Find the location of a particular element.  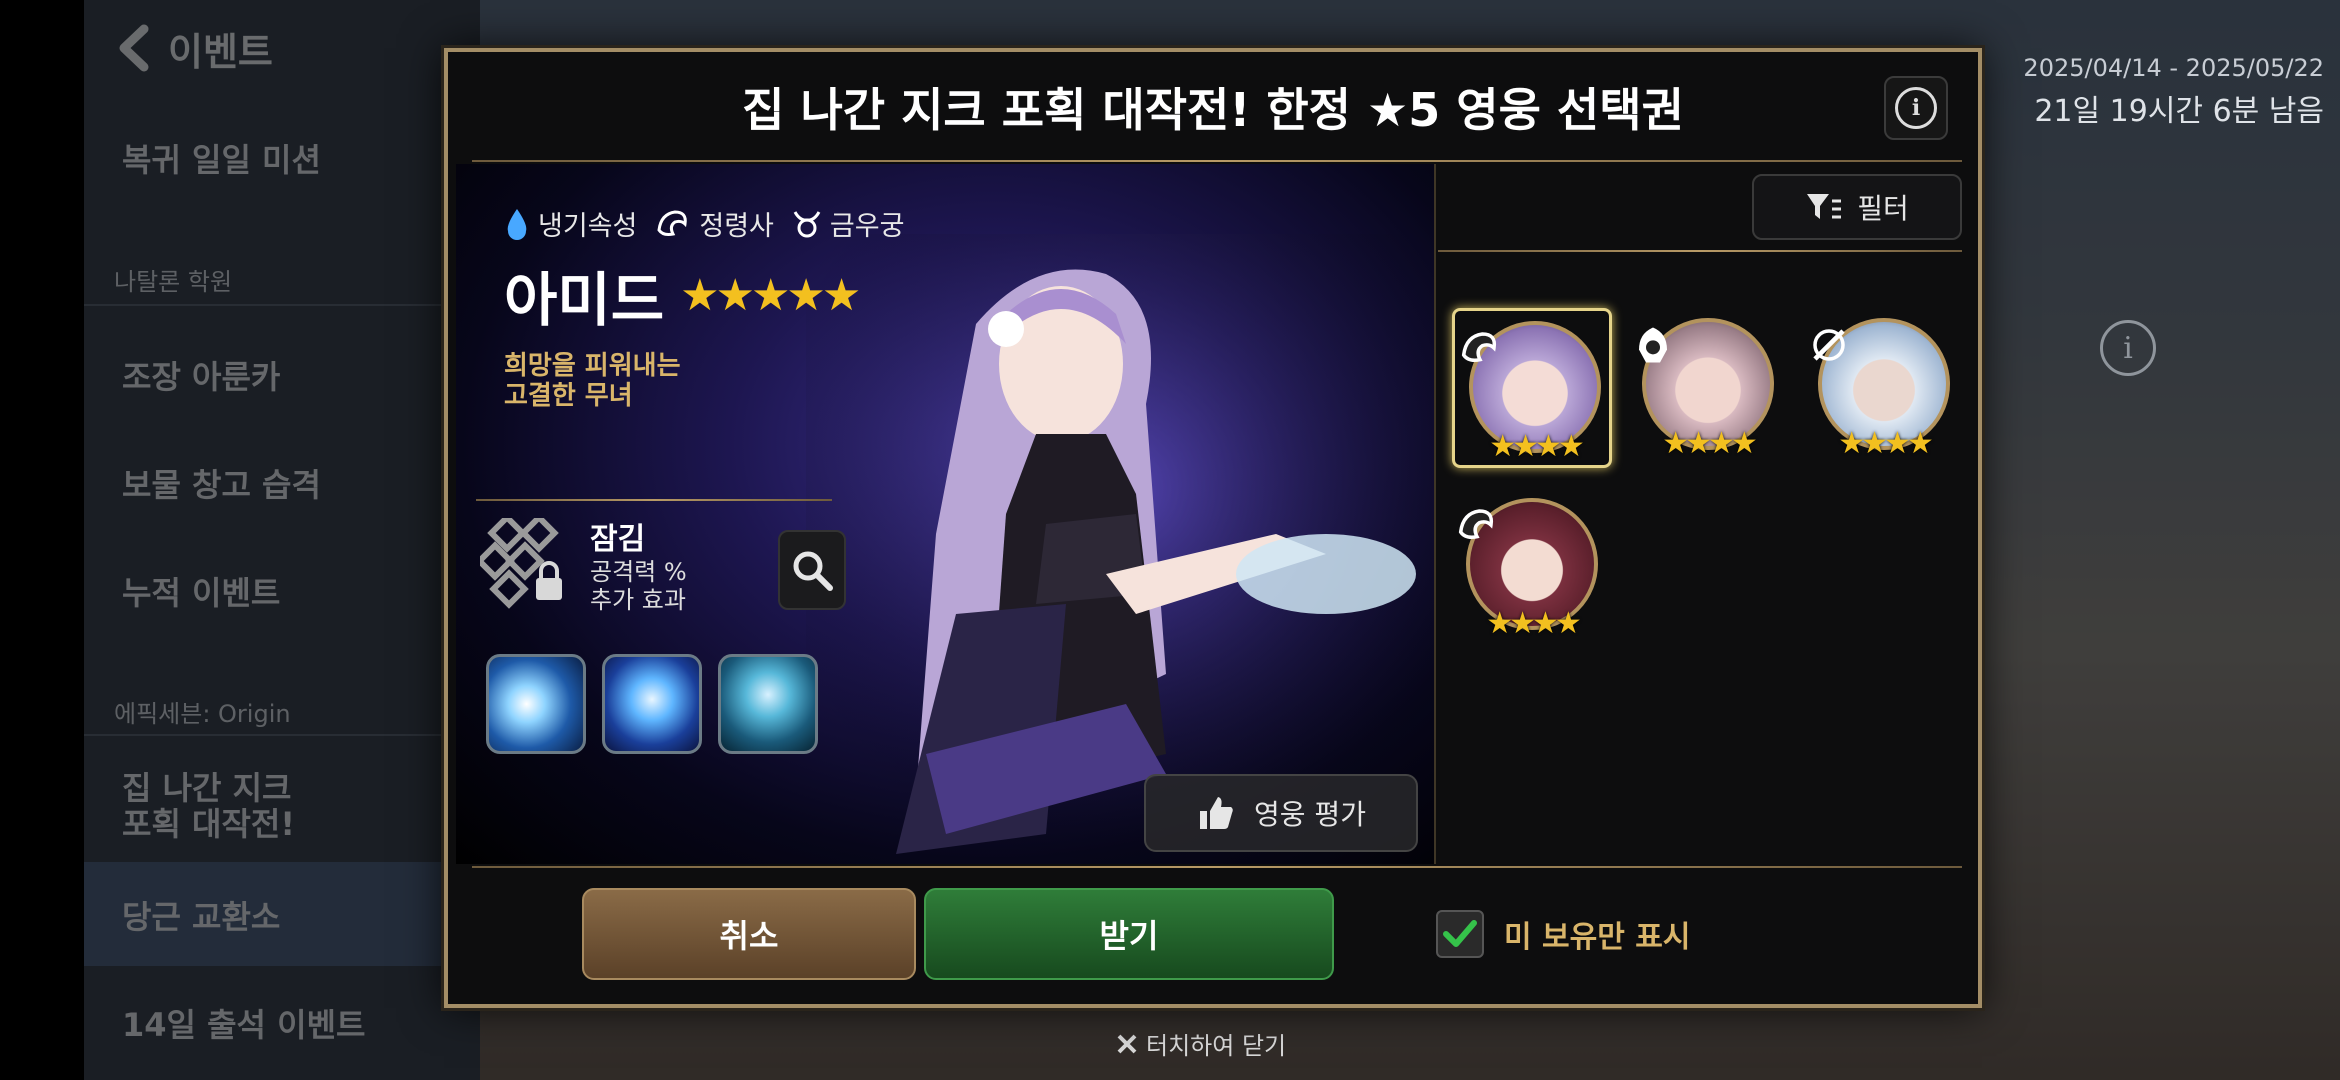

time-remaining: 21일 19시간 6분 남음 is located at coordinates (2179, 111).